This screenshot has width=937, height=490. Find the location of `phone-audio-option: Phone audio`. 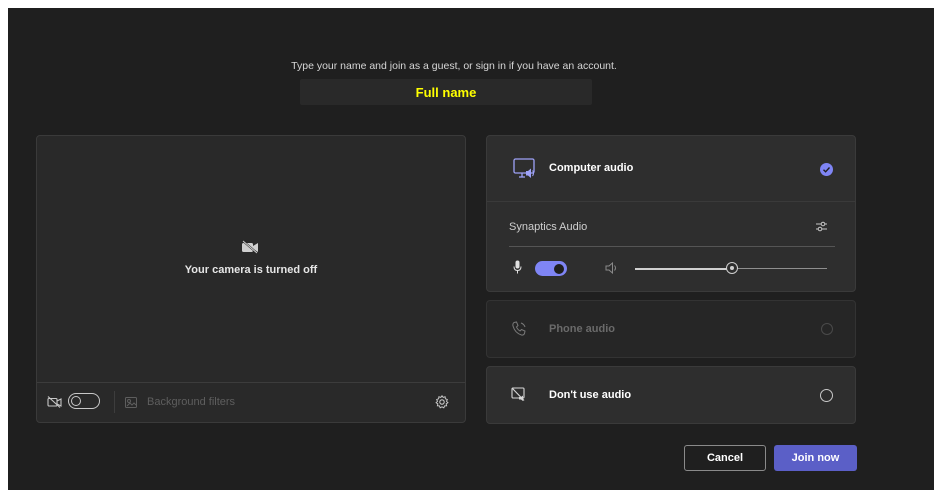

phone-audio-option: Phone audio is located at coordinates (671, 329).